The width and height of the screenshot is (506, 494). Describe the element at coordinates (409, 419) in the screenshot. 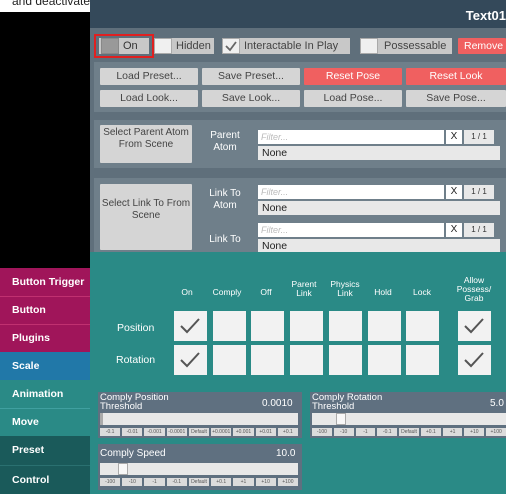

I see `comply-rotation-slider` at that location.